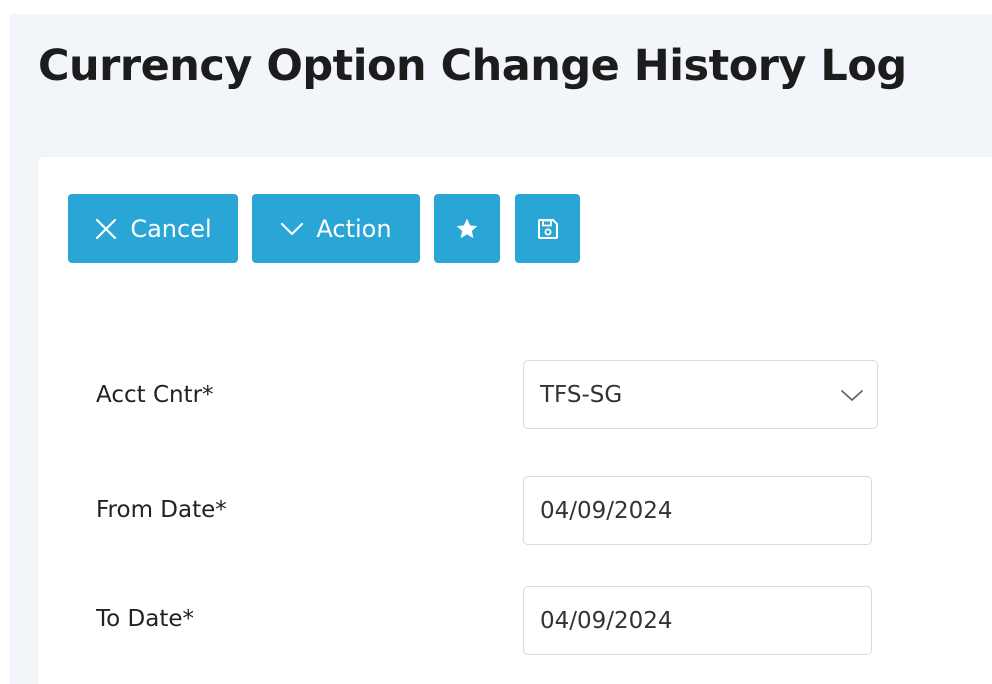  I want to click on from-date-value: 04/09/2024, so click(606, 510).